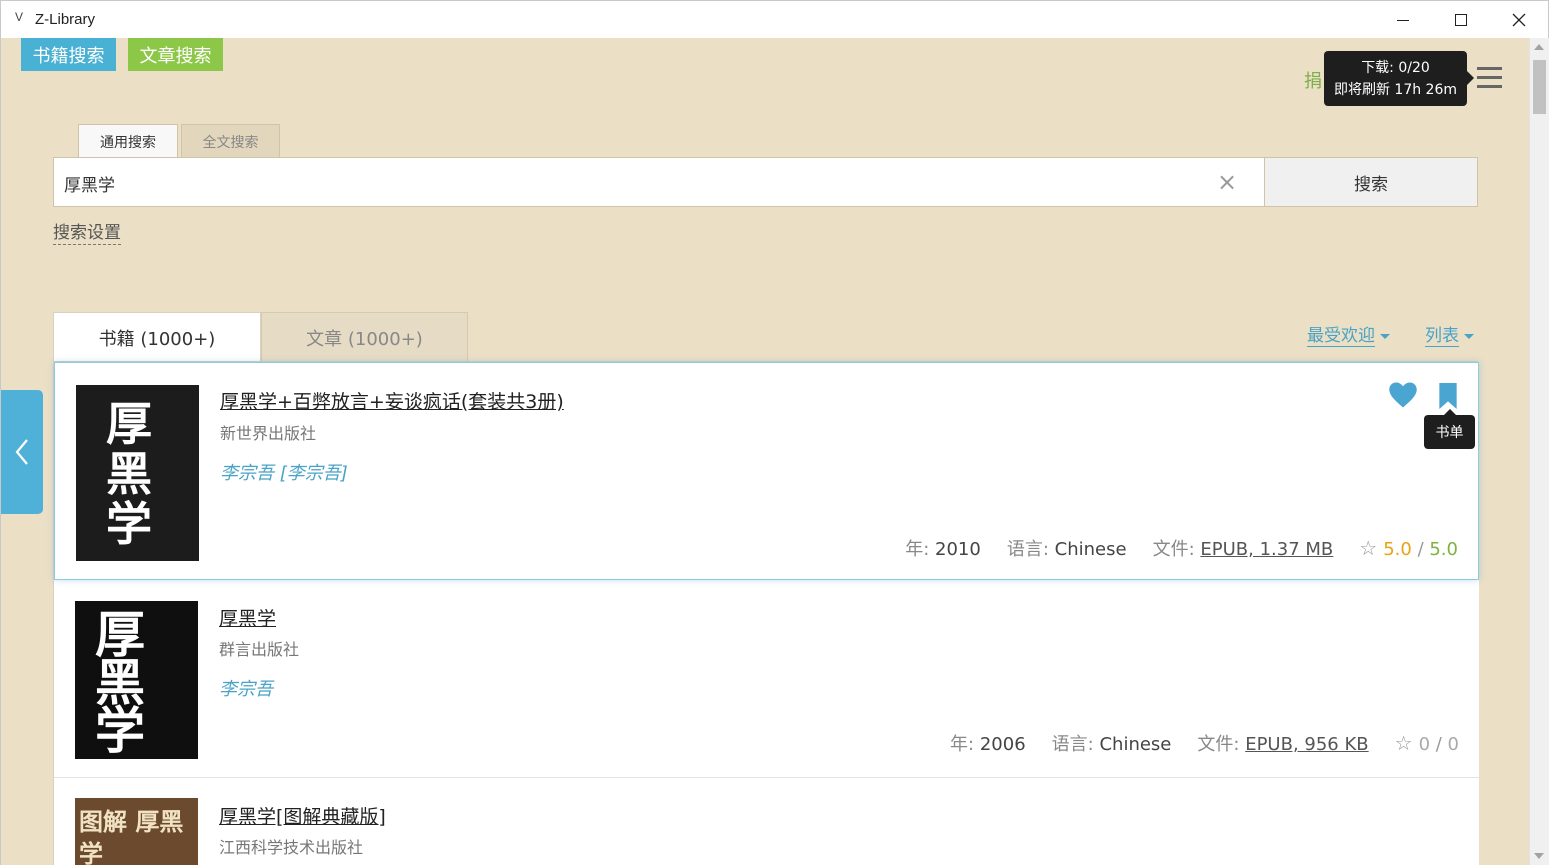  What do you see at coordinates (392, 400) in the screenshot?
I see `book-title: 厚黑学+百弊放言+妄谈疯话(套装共3册)` at bounding box center [392, 400].